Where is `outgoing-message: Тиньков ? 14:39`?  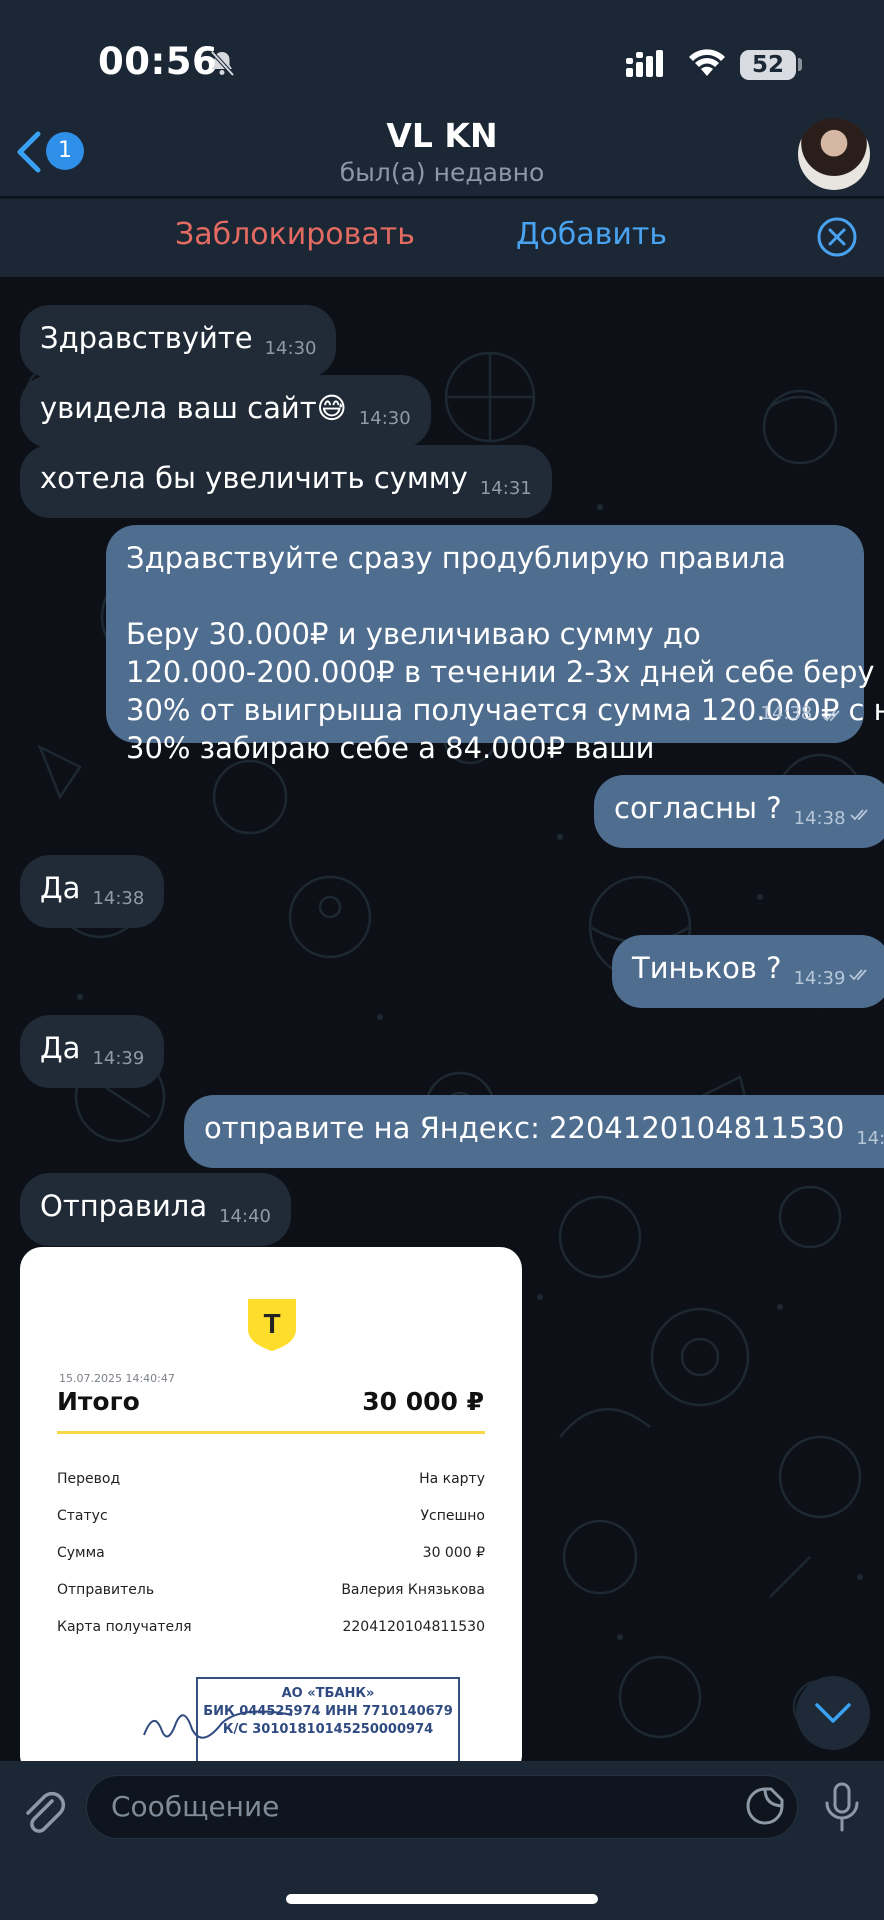 outgoing-message: Тиньков ? 14:39 is located at coordinates (748, 971).